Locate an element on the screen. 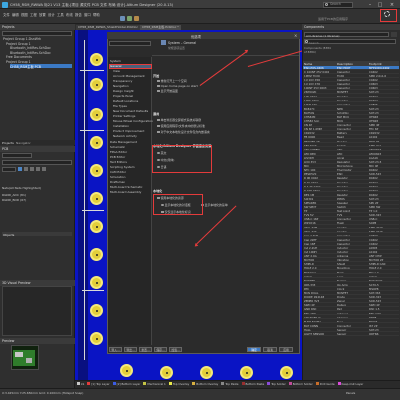 The height and width of the screenshot is (400, 400). layer-tab: [1] Top Layer is located at coordinates (98, 384).